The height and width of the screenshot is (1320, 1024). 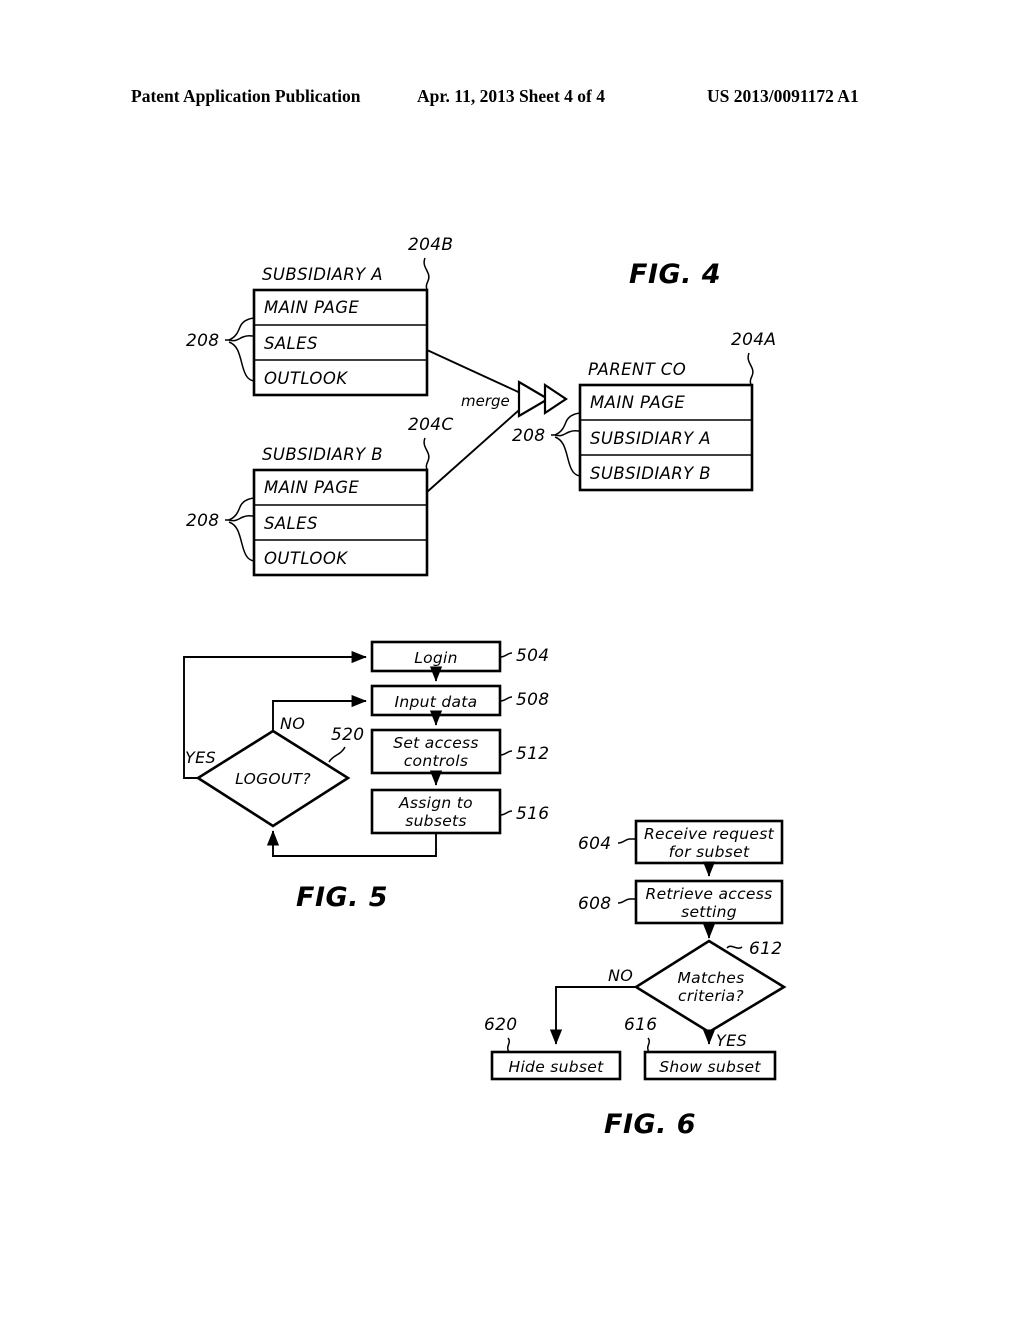 What do you see at coordinates (709, 912) in the screenshot?
I see `step-retrieve-access-label-line2: setting` at bounding box center [709, 912].